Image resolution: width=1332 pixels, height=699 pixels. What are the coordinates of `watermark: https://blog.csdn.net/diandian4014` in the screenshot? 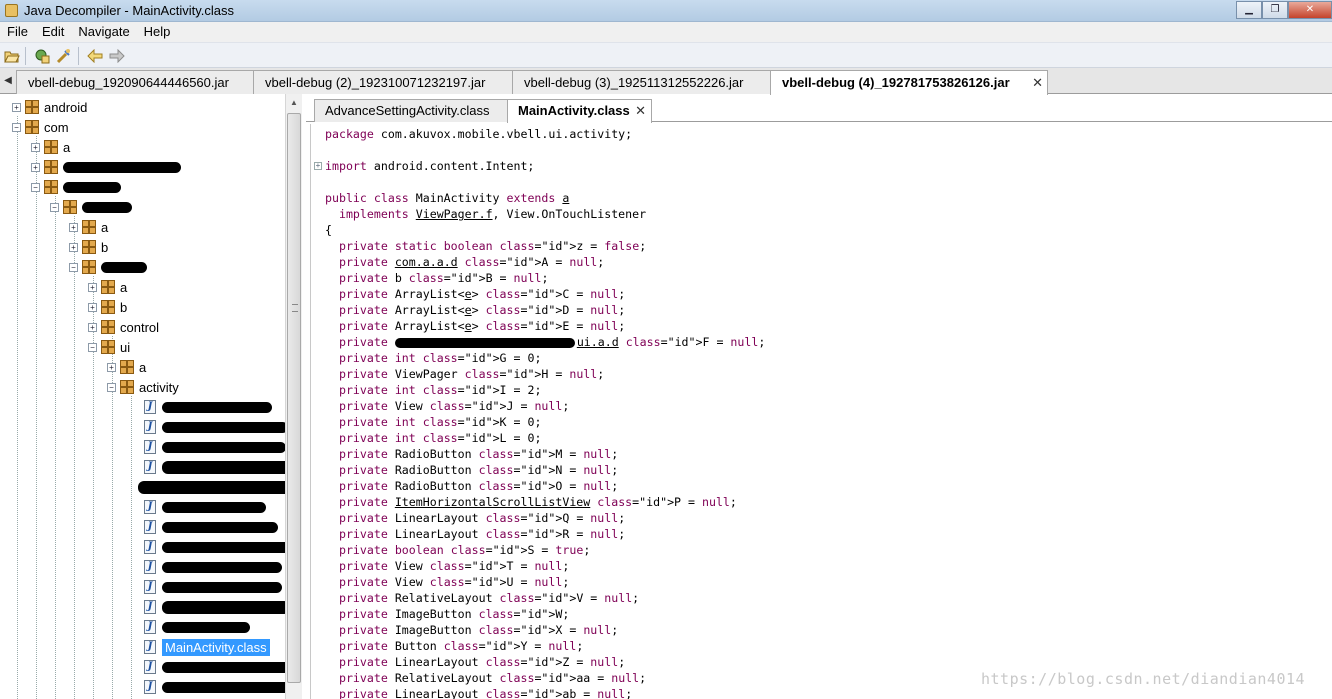 It's located at (1143, 679).